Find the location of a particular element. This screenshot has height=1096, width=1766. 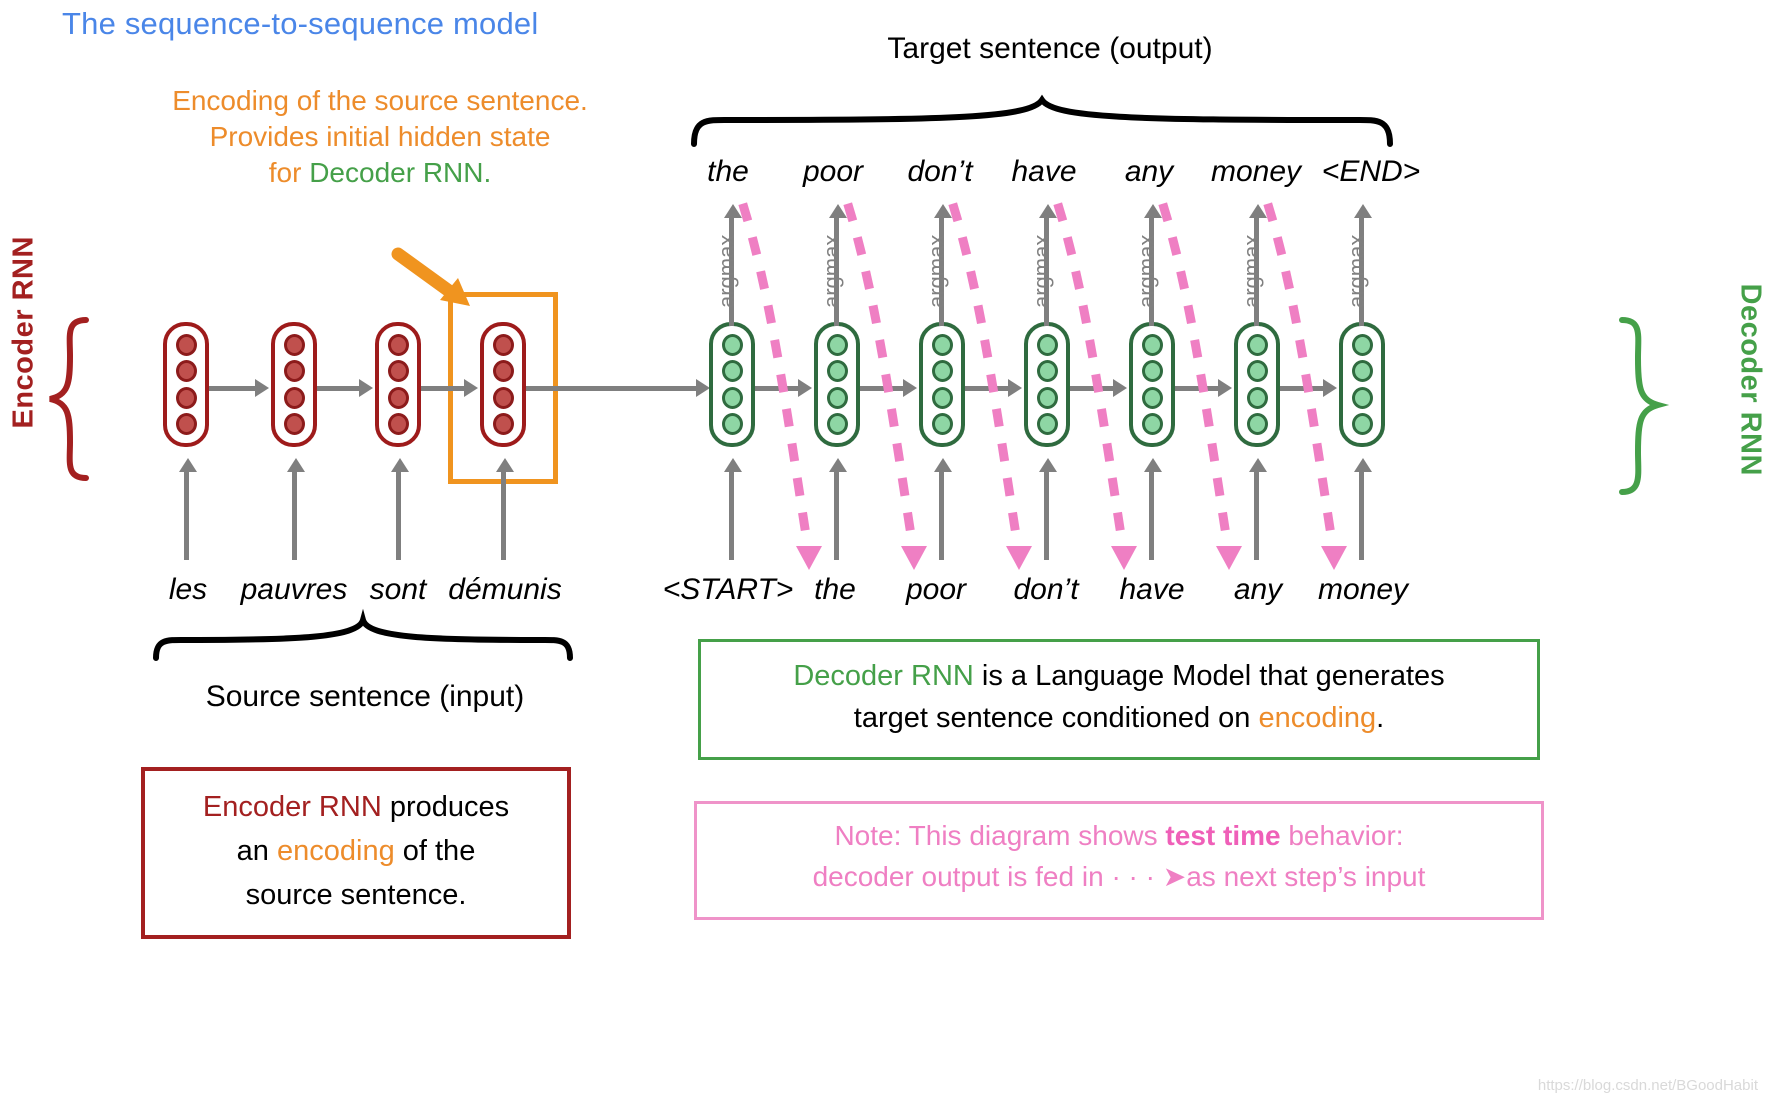

encoder-box-line2-post: of the is located at coordinates (435, 851).